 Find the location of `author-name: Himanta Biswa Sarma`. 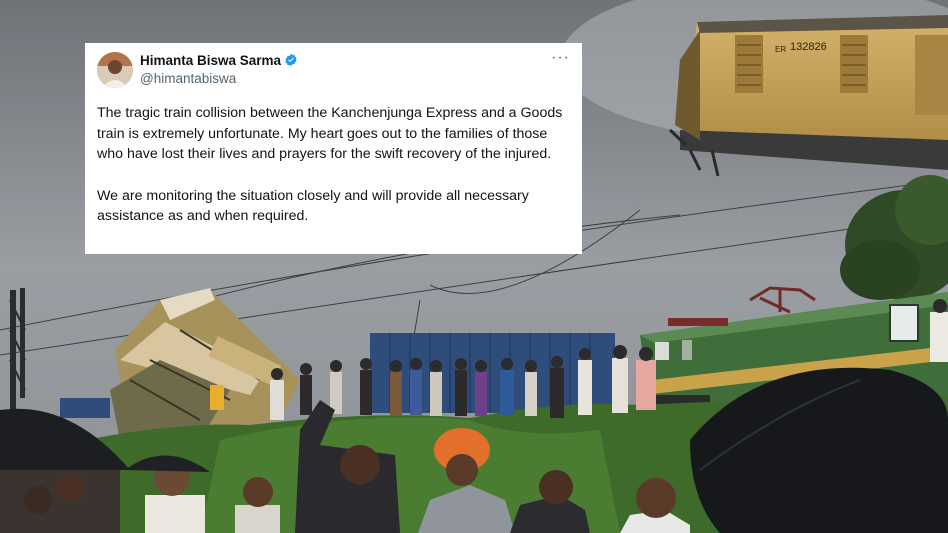

author-name: Himanta Biswa Sarma is located at coordinates (219, 60).